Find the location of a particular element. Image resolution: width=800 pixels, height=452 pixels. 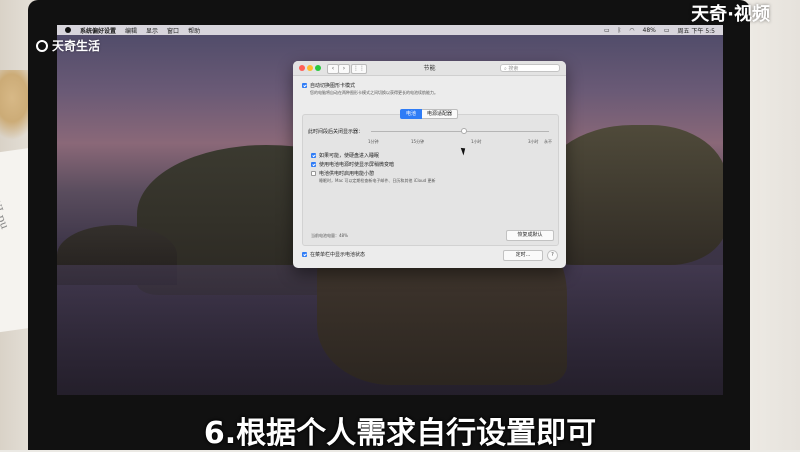

tab-battery: 电池 is located at coordinates (411, 114).